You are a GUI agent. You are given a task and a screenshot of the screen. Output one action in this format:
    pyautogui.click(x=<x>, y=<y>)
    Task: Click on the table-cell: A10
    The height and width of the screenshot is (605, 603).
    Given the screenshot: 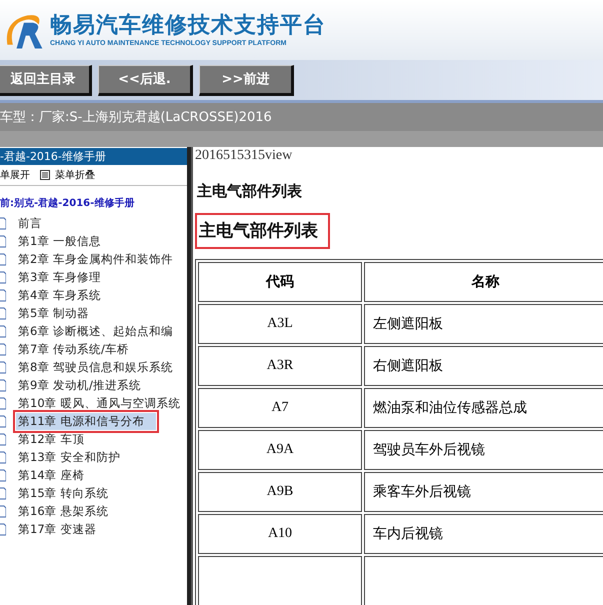 What is the action you would take?
    pyautogui.click(x=280, y=534)
    